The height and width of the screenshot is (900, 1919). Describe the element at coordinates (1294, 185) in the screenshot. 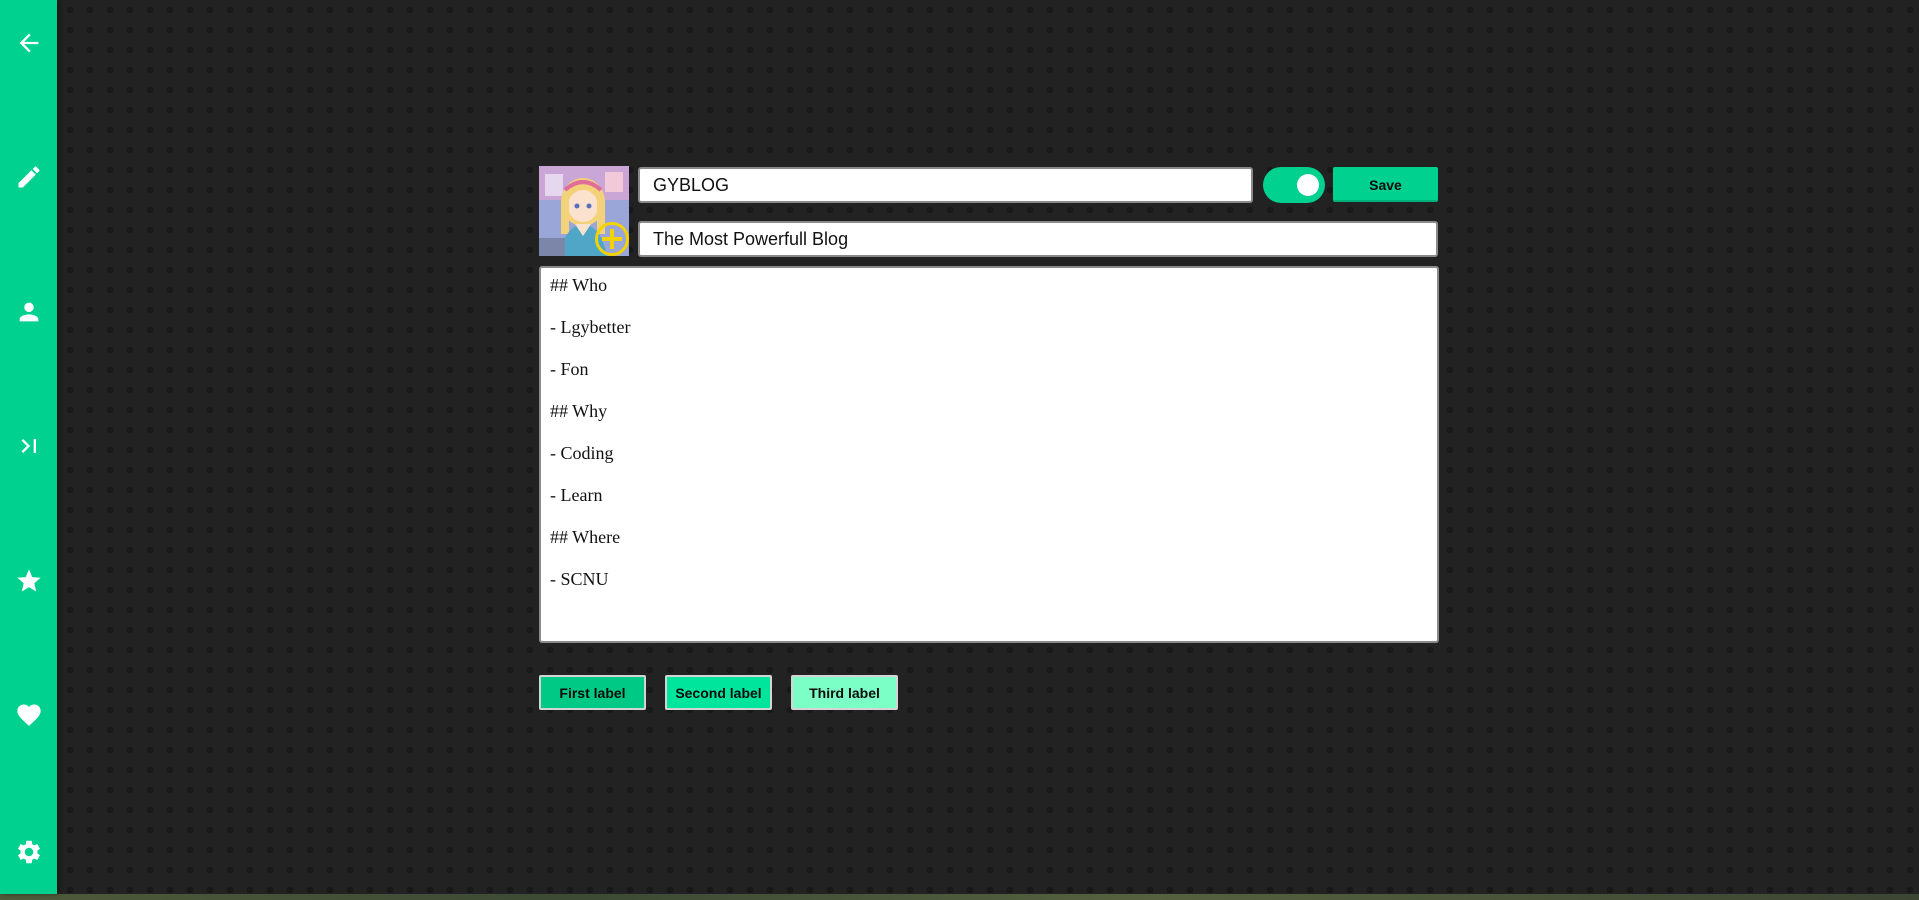

I see `publish-toggle` at that location.